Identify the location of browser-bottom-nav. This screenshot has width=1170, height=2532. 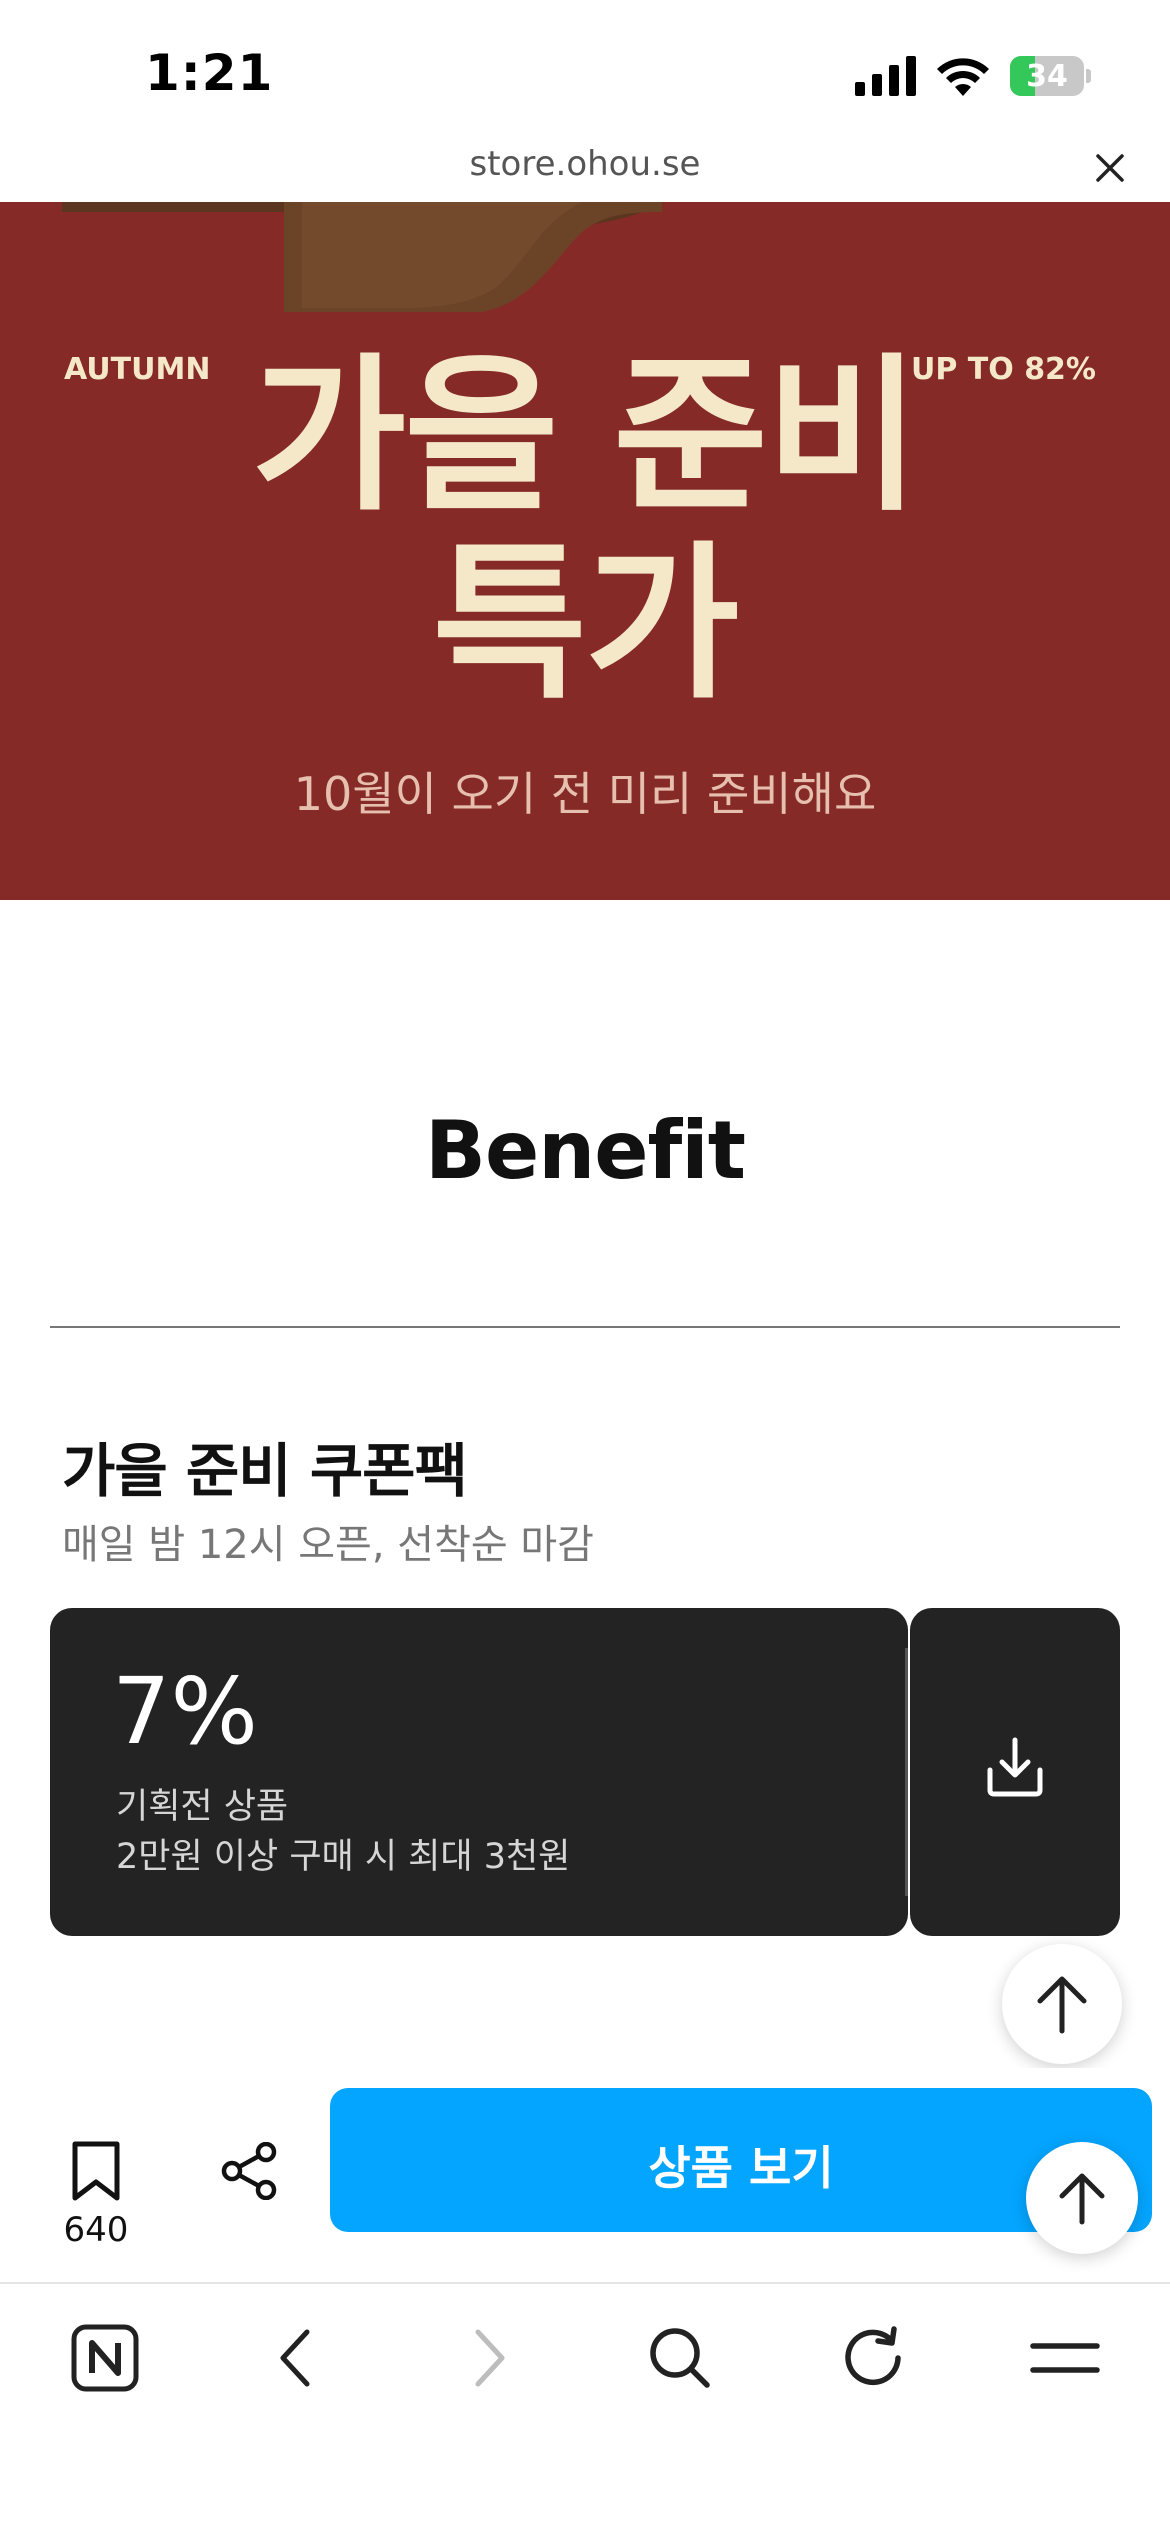
(585, 2407).